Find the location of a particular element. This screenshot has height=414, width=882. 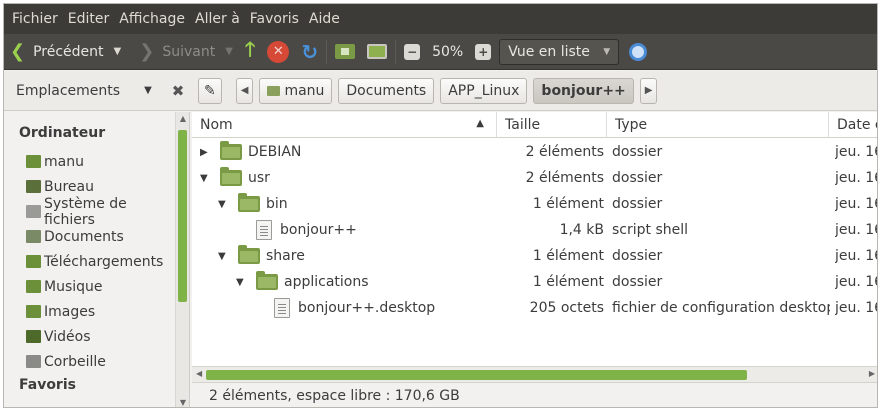

menu-affichage: Affichage is located at coordinates (152, 19).